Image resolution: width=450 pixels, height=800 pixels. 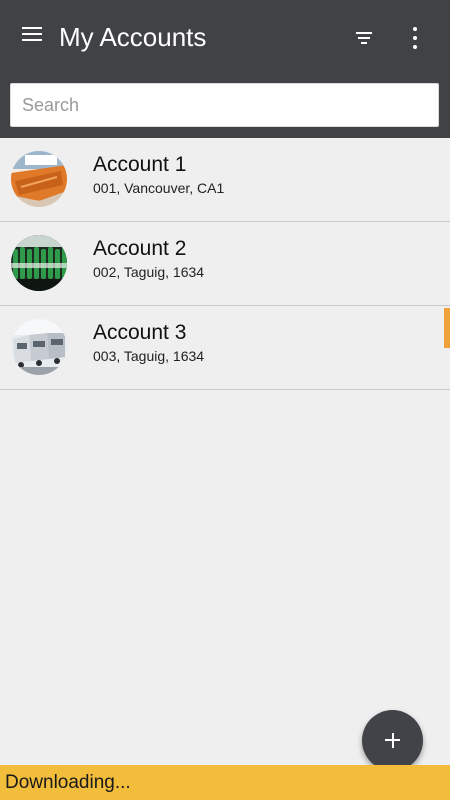 I want to click on search-input, so click(x=224, y=105).